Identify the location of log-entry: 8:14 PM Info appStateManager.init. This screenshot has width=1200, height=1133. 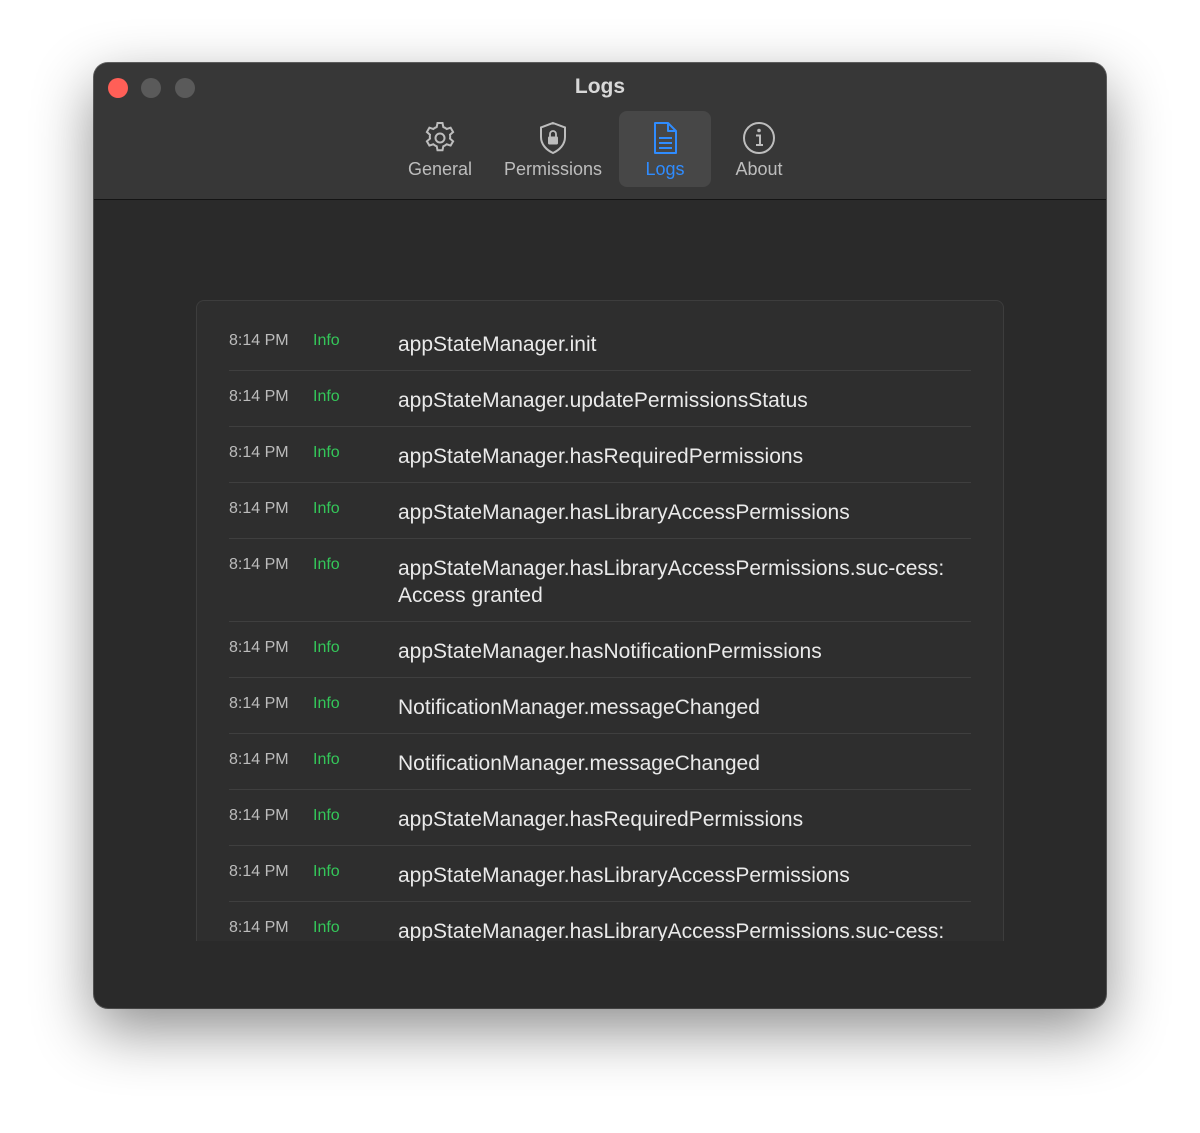
(600, 343).